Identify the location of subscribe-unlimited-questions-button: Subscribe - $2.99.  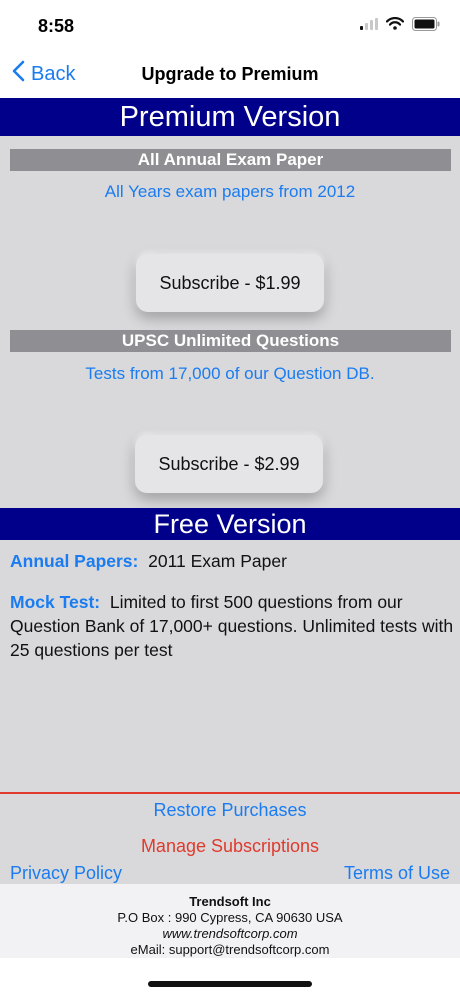
(229, 464).